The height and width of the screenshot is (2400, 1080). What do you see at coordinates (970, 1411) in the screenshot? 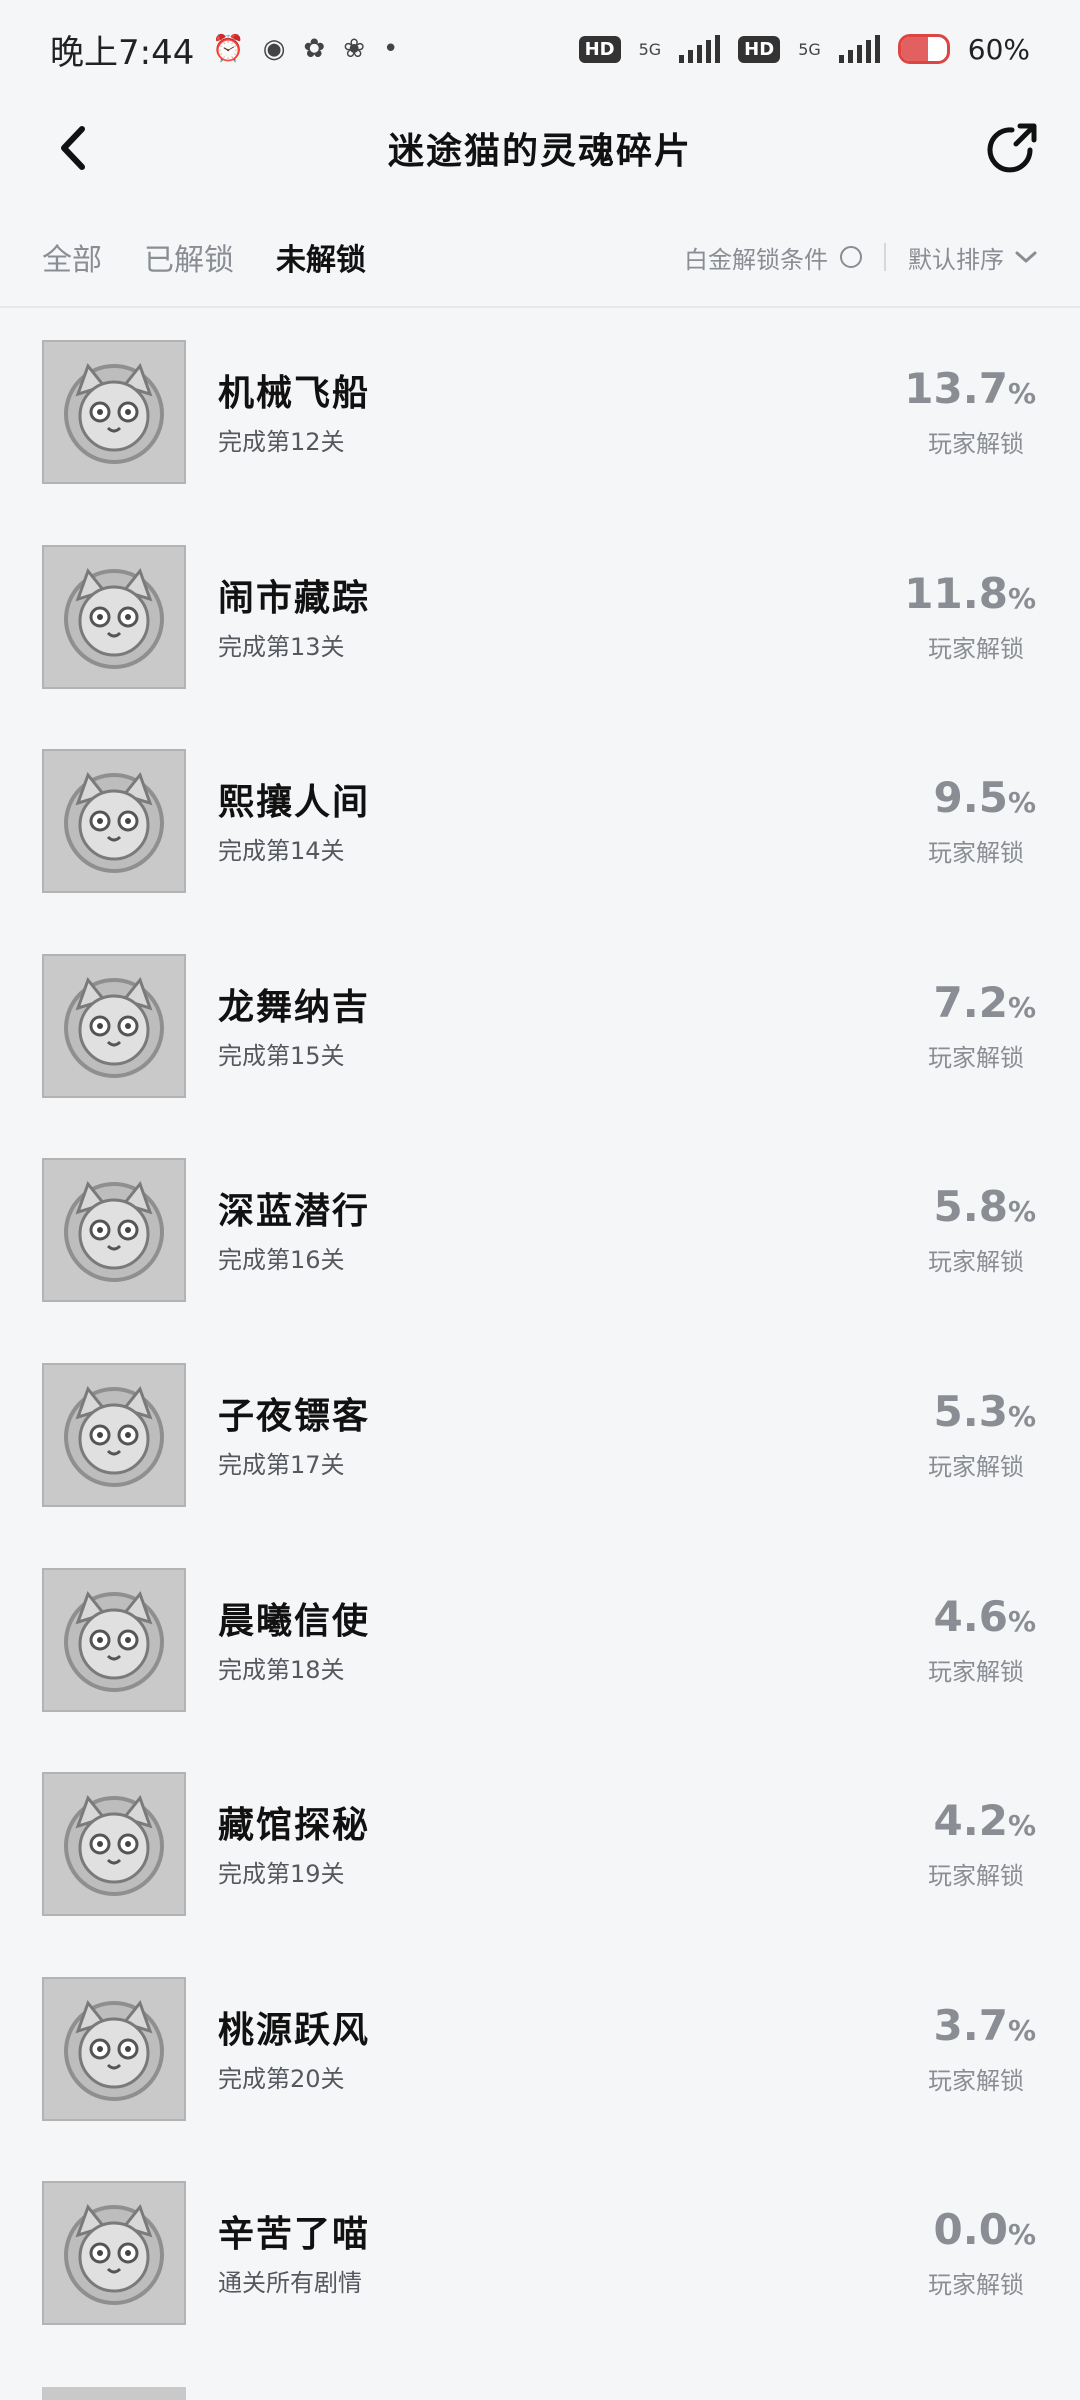
I see `unlock-percent-value: 5.3` at bounding box center [970, 1411].